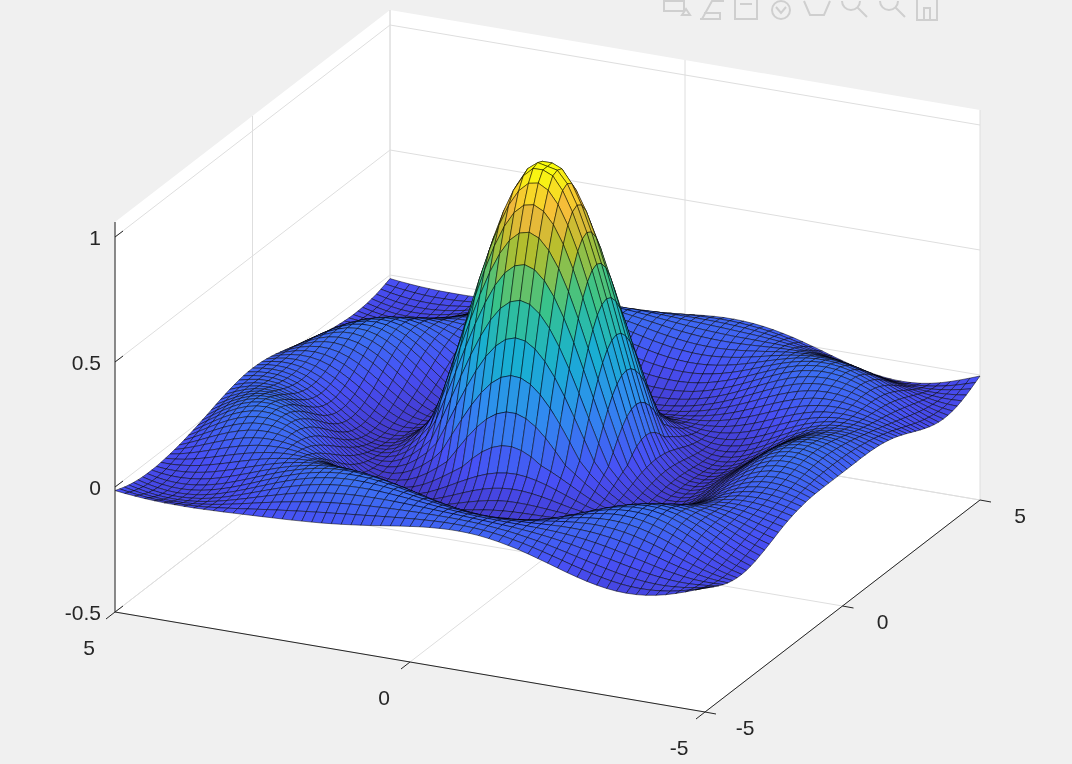  What do you see at coordinates (882, 621) in the screenshot?
I see `y-tick-label: 0` at bounding box center [882, 621].